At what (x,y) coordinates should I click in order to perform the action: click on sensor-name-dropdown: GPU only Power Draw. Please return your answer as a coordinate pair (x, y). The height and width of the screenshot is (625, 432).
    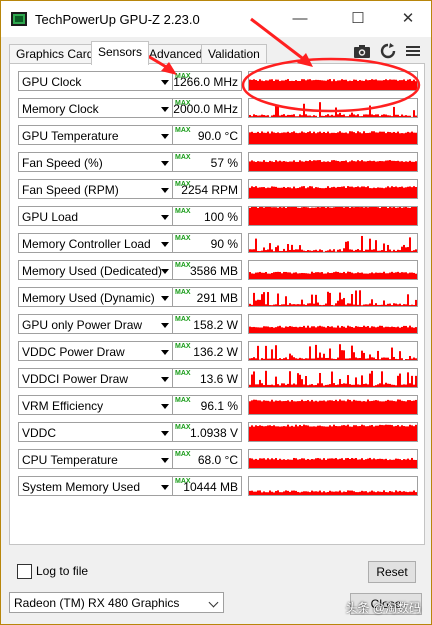
    Looking at the image, I should click on (96, 324).